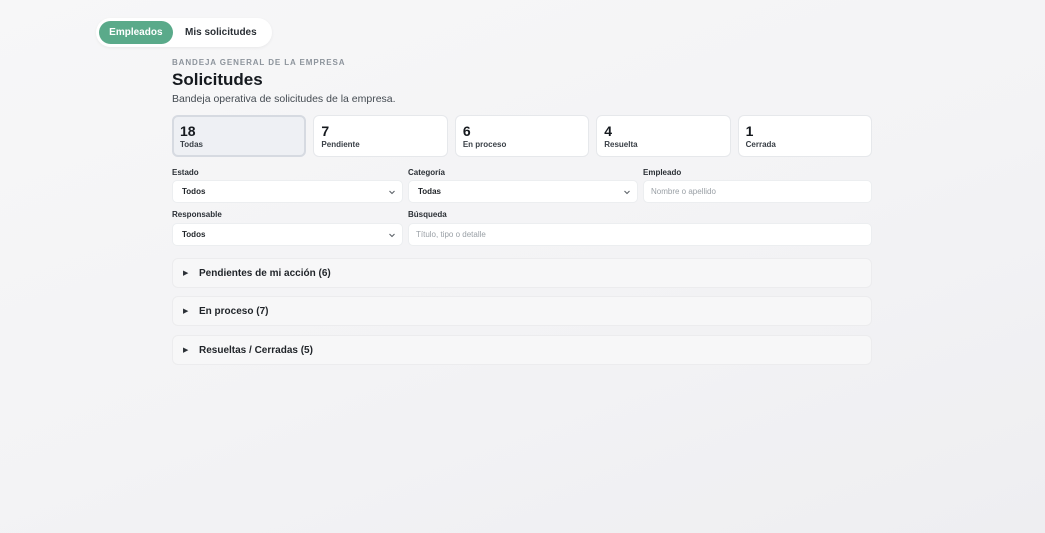 The height and width of the screenshot is (533, 1045). Describe the element at coordinates (484, 144) in the screenshot. I see `stat-label: En proceso` at that location.